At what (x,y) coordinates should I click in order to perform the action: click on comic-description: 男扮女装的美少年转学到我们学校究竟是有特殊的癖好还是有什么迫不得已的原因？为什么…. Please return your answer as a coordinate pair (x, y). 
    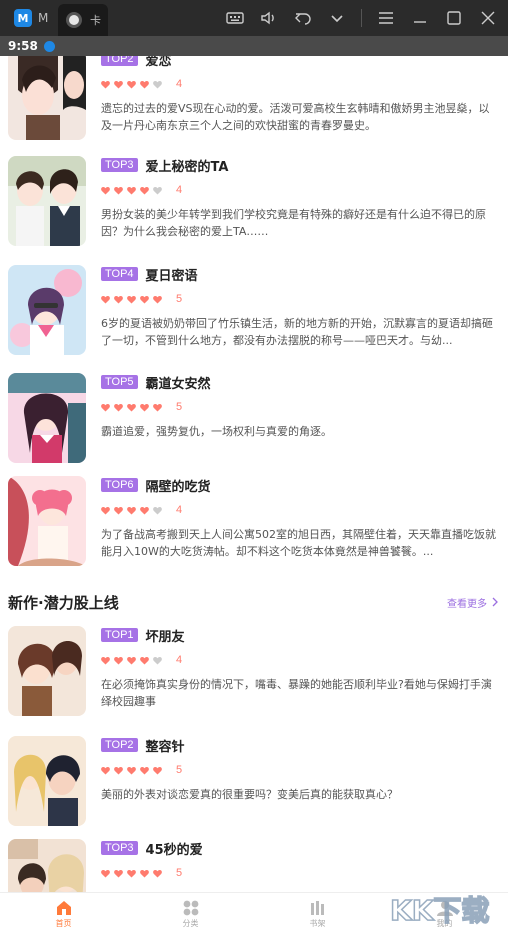
    Looking at the image, I should click on (293, 223).